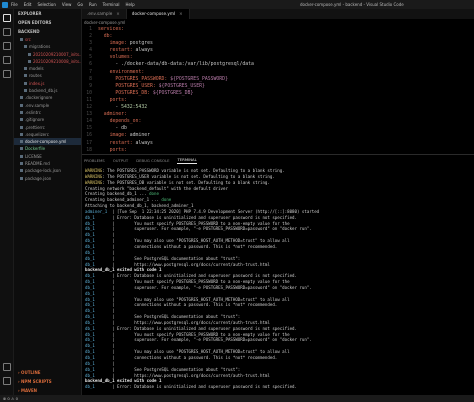 This screenshot has height=402, width=474. Describe the element at coordinates (89, 93) in the screenshot. I see `line-number: 10` at that location.